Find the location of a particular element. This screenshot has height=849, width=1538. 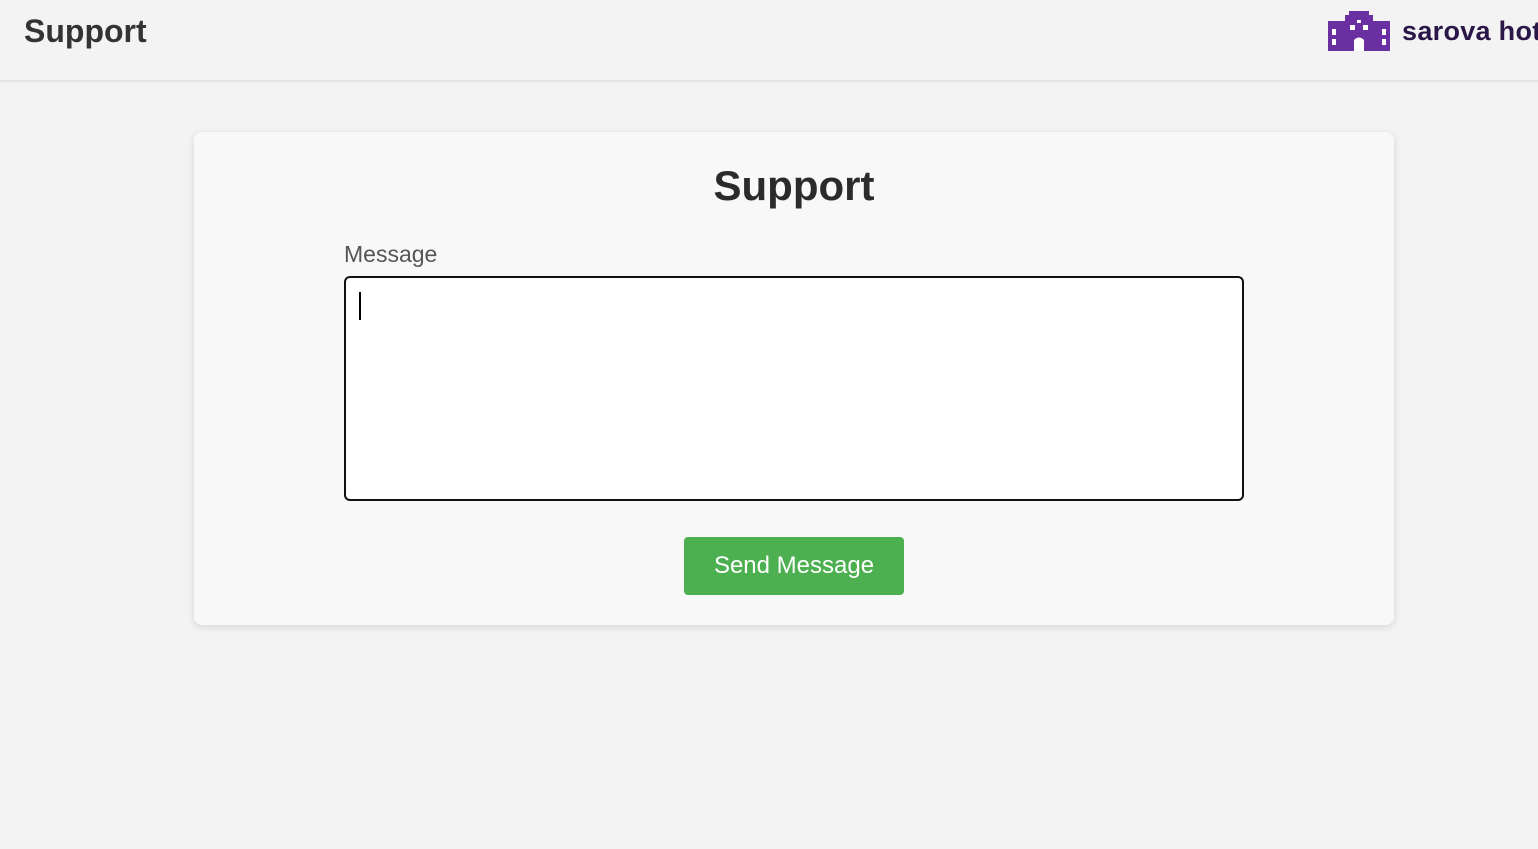

page-title: Support is located at coordinates (85, 31).